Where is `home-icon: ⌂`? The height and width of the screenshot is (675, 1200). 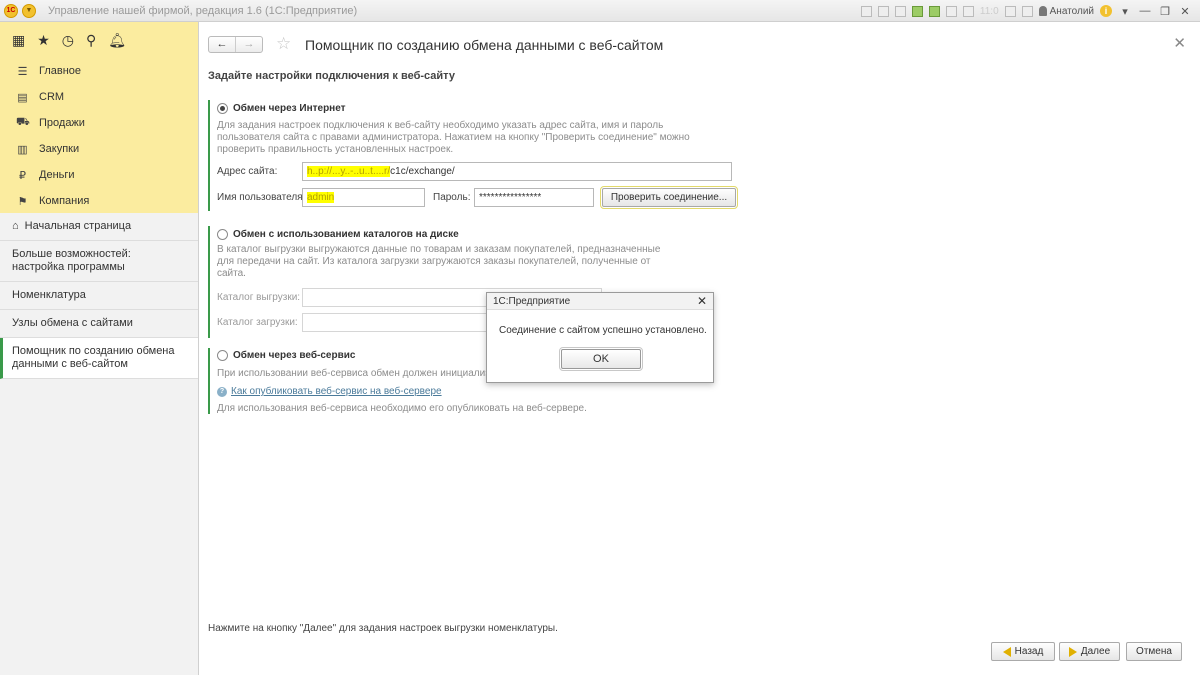 home-icon: ⌂ is located at coordinates (15, 226).